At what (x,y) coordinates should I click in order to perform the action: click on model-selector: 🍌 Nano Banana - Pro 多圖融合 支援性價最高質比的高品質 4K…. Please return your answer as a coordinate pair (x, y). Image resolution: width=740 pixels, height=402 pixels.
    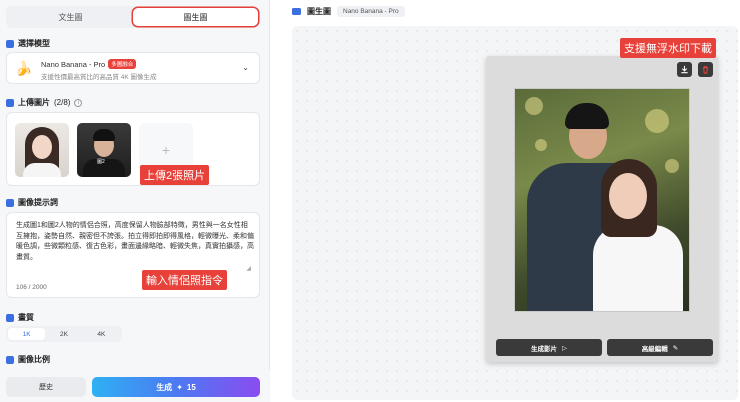
    Looking at the image, I should click on (133, 68).